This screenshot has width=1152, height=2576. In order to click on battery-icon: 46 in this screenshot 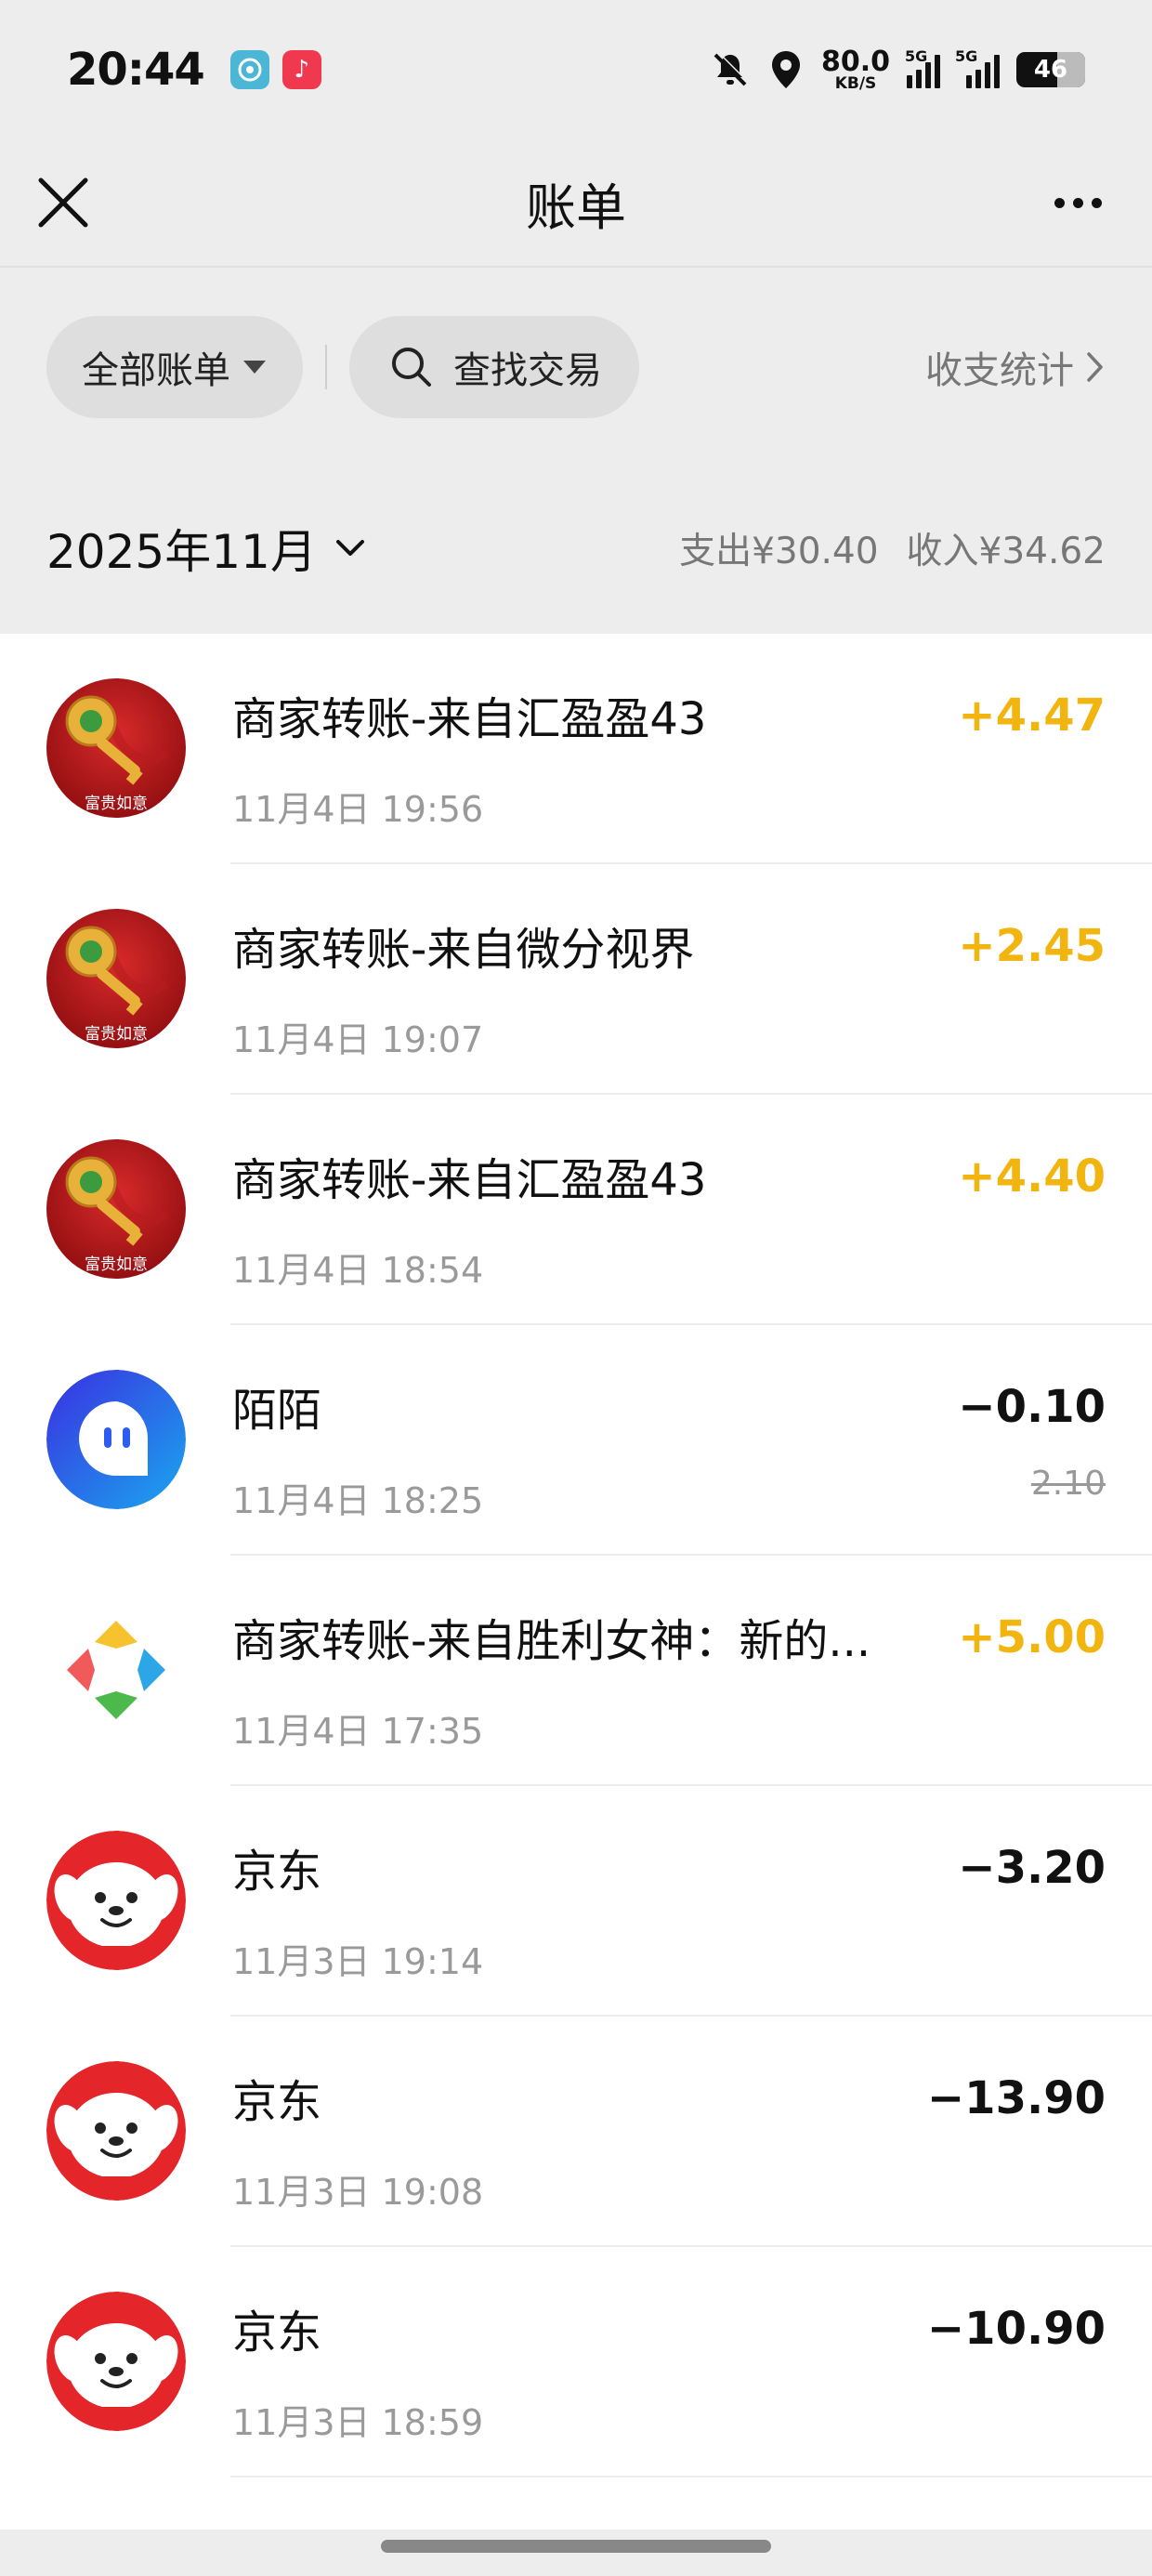, I will do `click(1050, 69)`.